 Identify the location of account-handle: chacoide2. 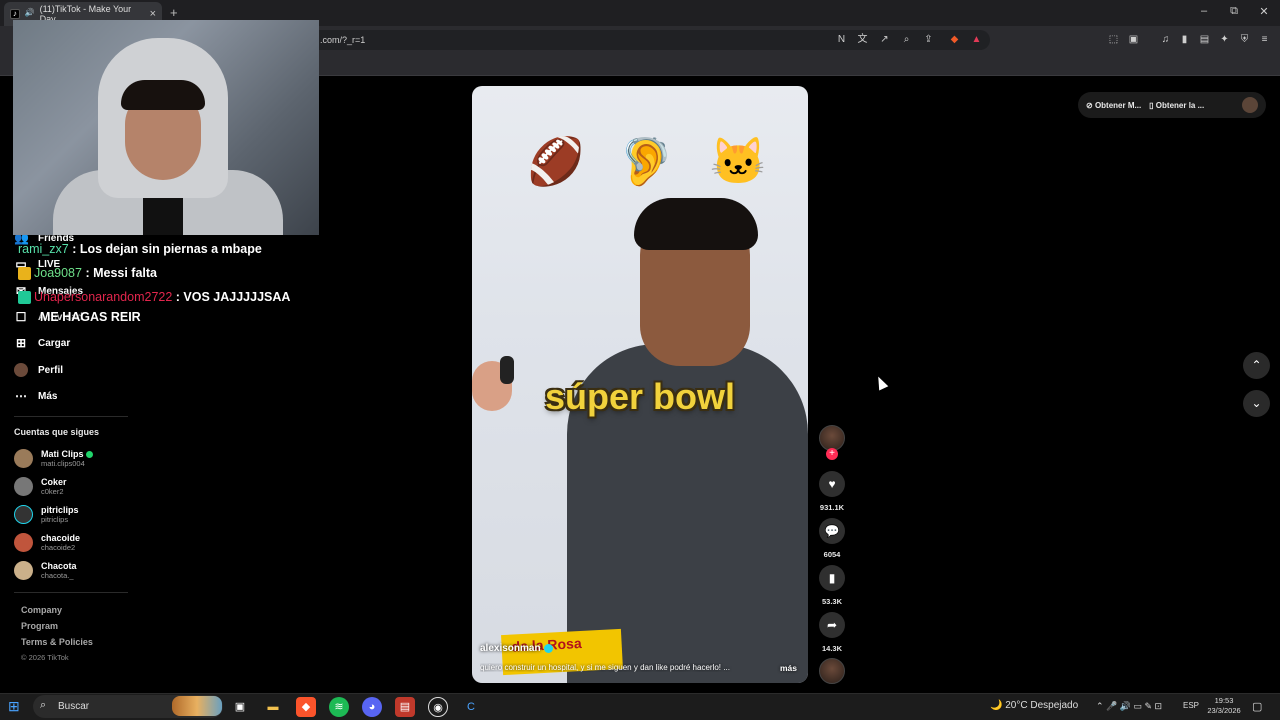
(58, 547).